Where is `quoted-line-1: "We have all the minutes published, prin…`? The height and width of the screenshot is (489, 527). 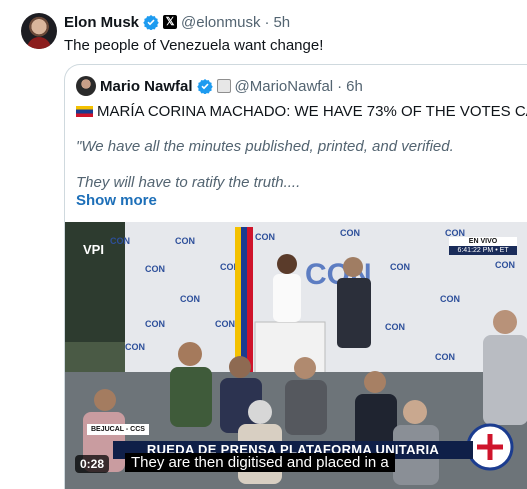 quoted-line-1: "We have all the minutes published, prin… is located at coordinates (265, 146).